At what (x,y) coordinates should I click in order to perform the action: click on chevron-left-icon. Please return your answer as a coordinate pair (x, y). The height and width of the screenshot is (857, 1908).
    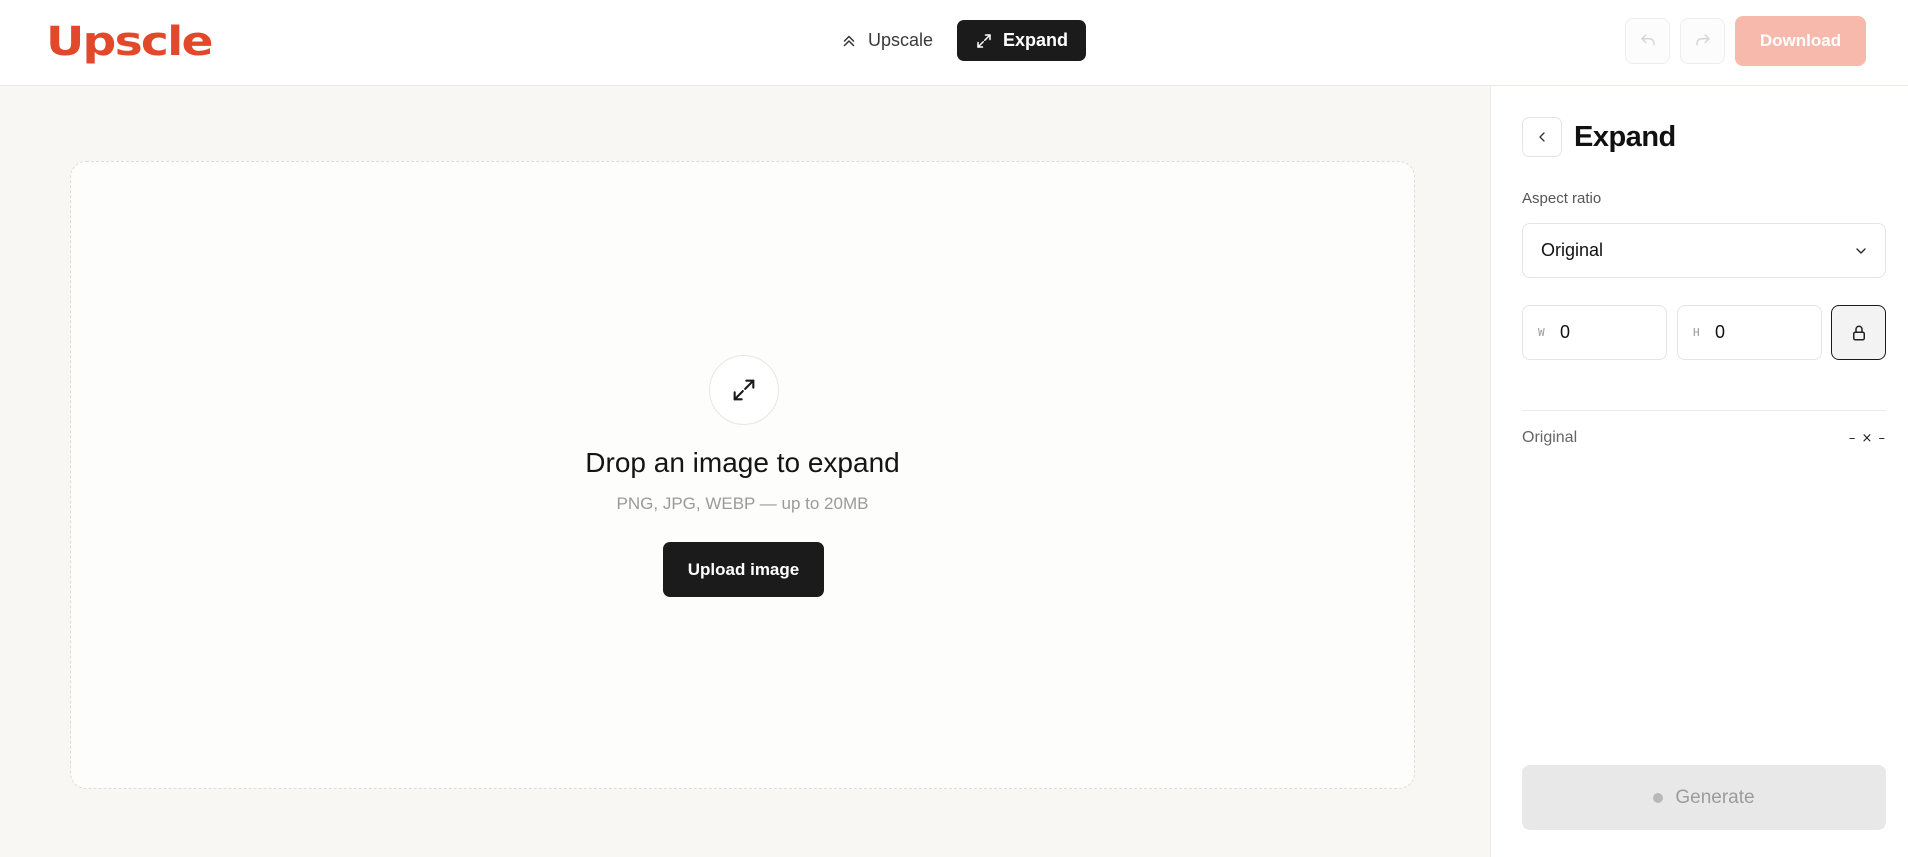
    Looking at the image, I should click on (1542, 137).